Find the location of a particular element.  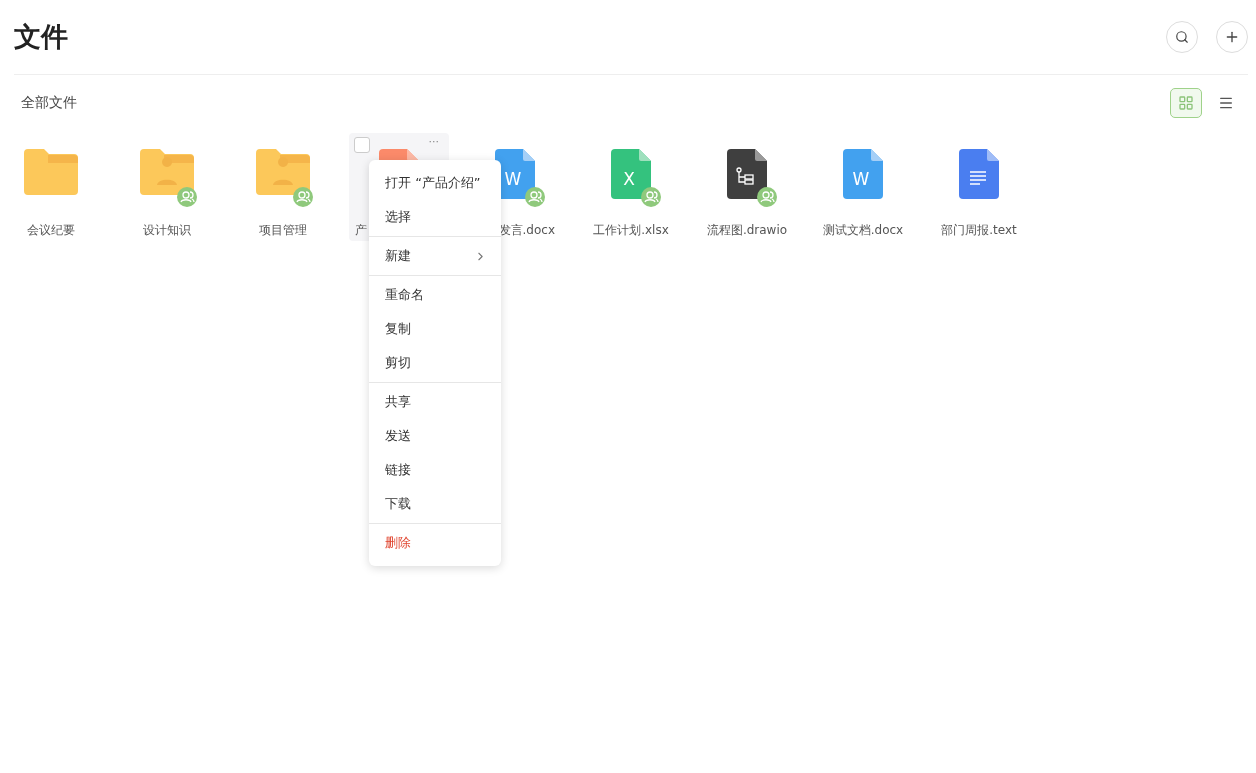

menu-item: 选择 is located at coordinates (435, 217).